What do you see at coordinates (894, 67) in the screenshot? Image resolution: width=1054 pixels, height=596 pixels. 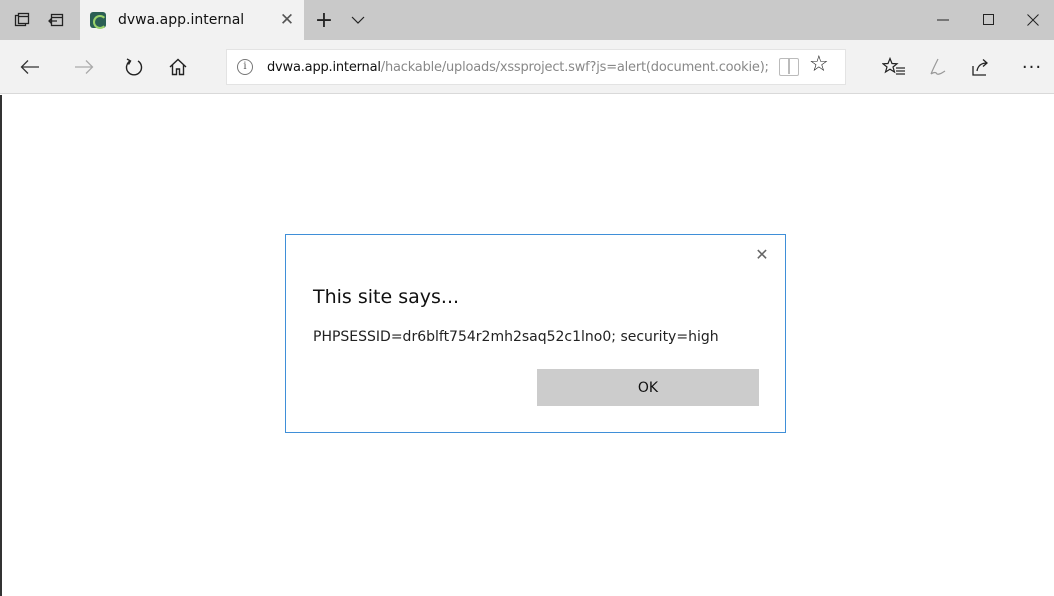 I see `favorites-icon` at bounding box center [894, 67].